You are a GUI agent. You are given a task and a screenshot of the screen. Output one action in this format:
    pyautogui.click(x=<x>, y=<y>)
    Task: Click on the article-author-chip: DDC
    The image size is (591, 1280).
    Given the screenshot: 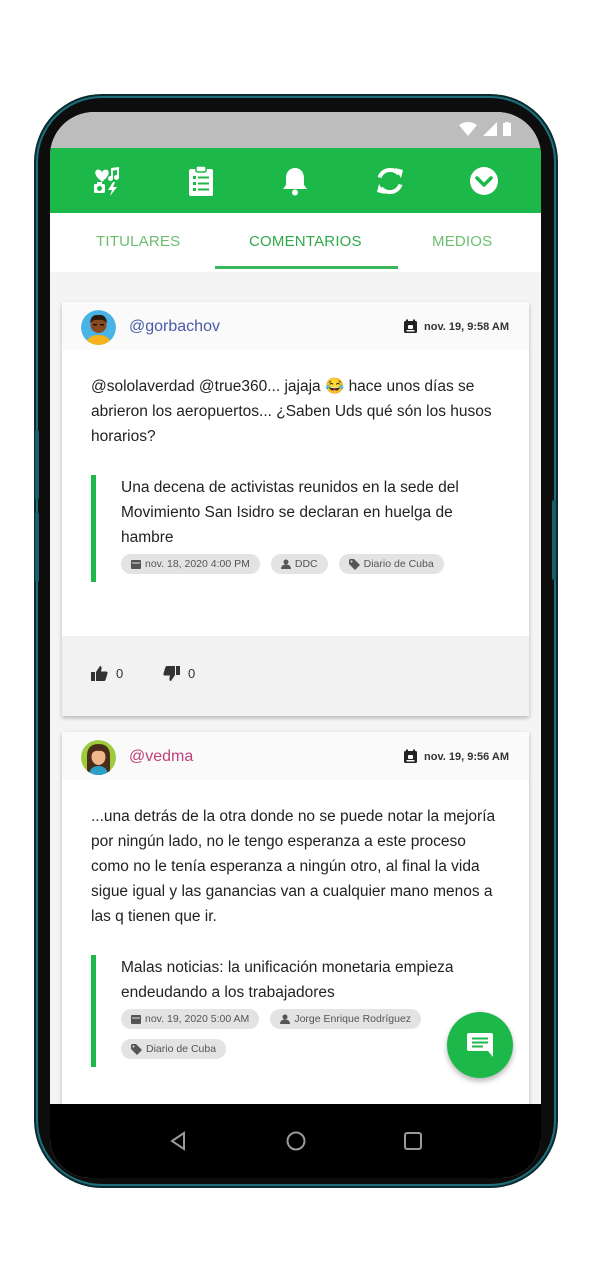 What is the action you would take?
    pyautogui.click(x=299, y=564)
    